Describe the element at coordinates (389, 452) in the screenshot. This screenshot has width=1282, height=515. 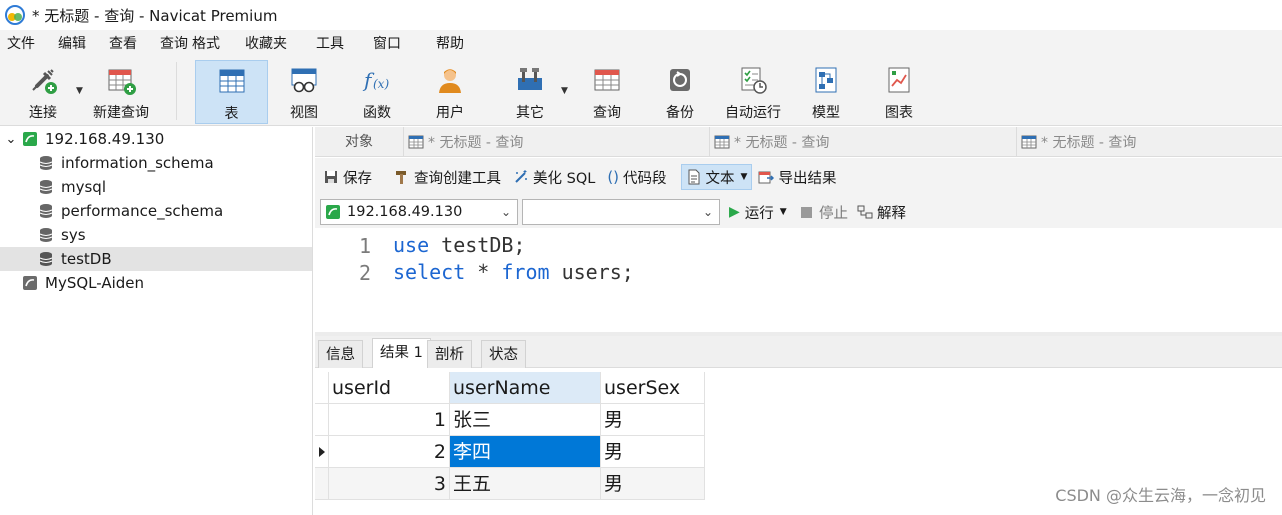
I see `table-cell: 2` at that location.